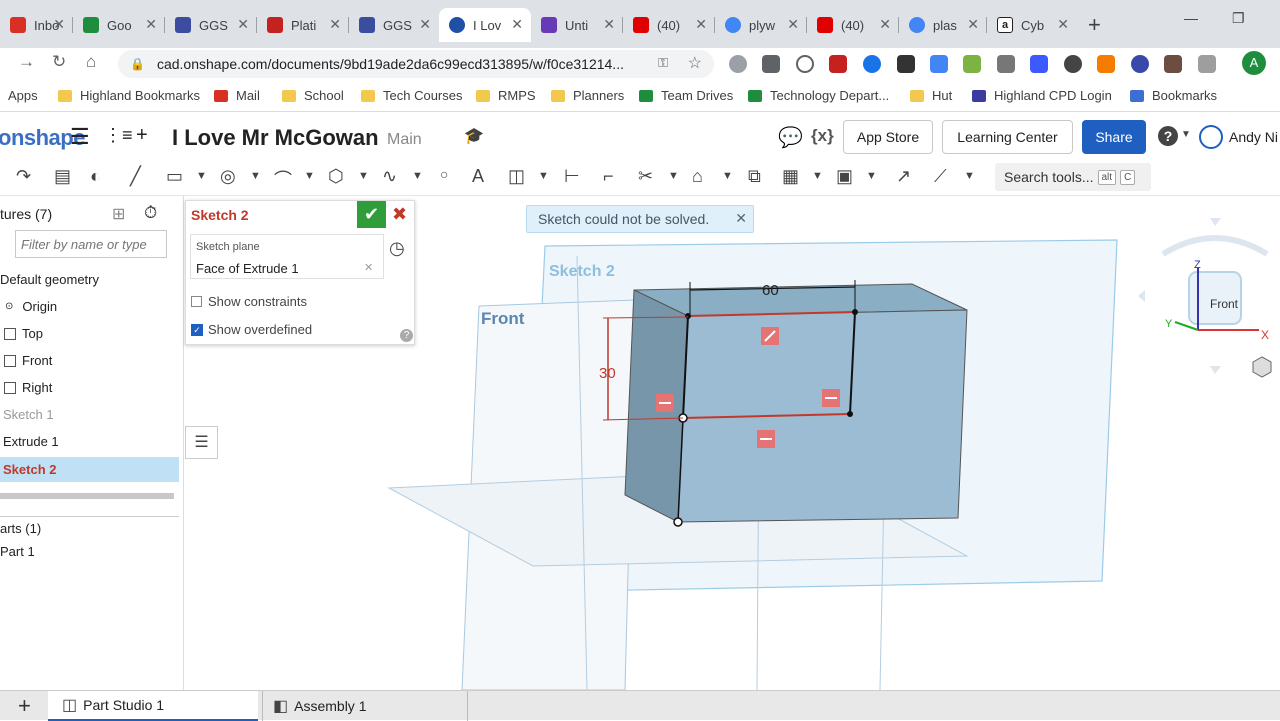 The width and height of the screenshot is (1280, 721). I want to click on part-item: Part 1, so click(17, 551).